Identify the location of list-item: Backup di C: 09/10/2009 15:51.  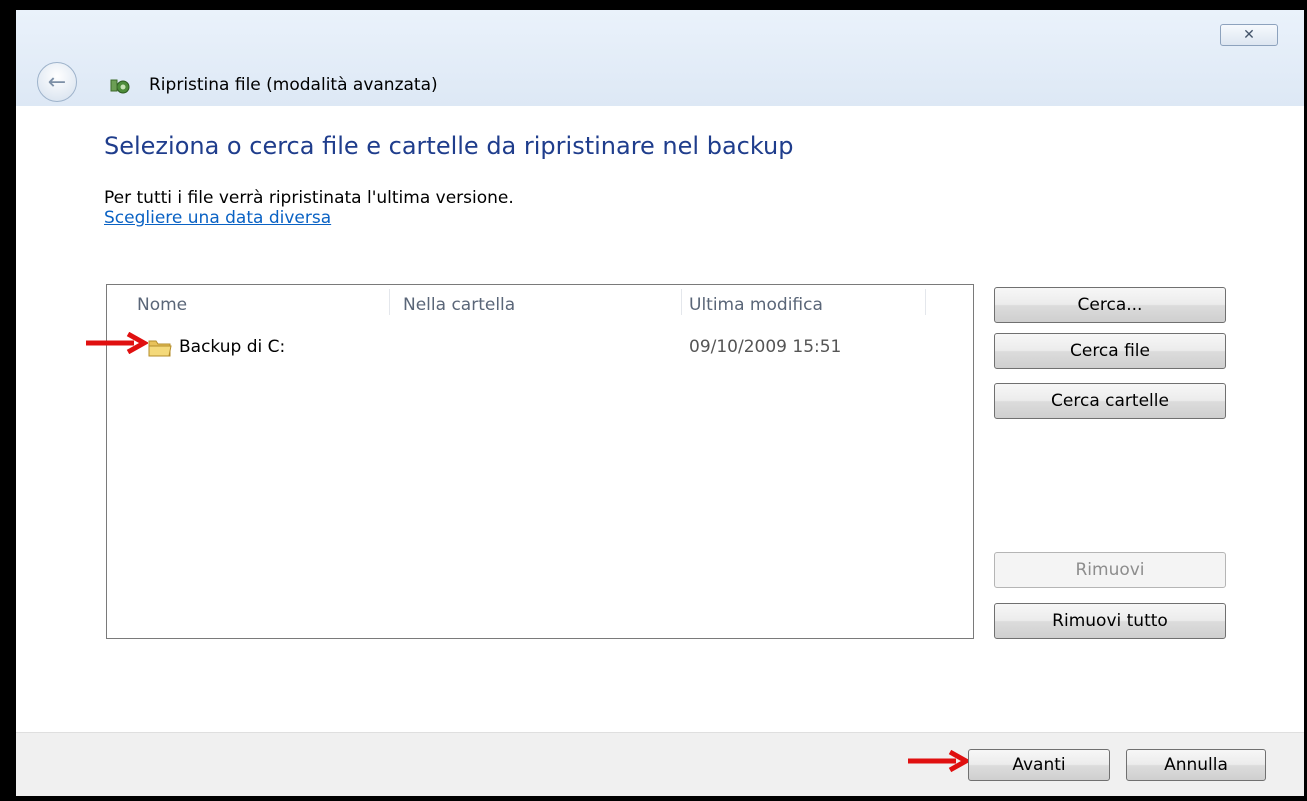
(557, 349).